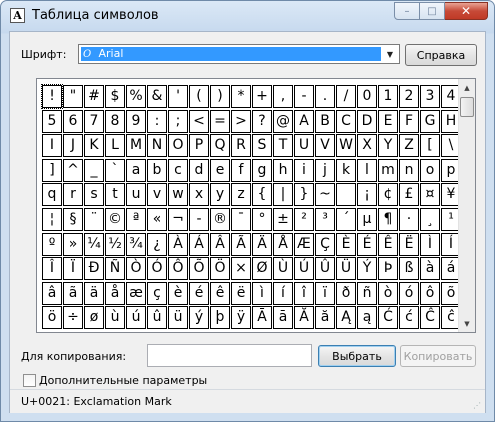 This screenshot has width=495, height=422. I want to click on resize-grip-icon: ⋰, so click(478, 406).